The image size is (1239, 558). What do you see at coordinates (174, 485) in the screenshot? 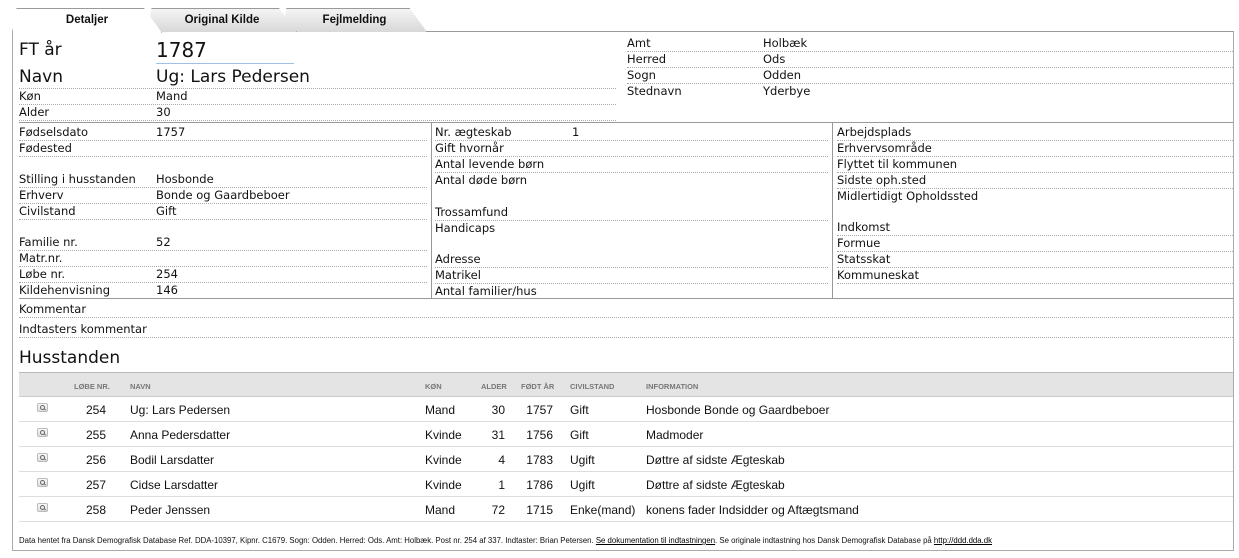
I see `cell-navn: Cidse Larsdatter` at bounding box center [174, 485].